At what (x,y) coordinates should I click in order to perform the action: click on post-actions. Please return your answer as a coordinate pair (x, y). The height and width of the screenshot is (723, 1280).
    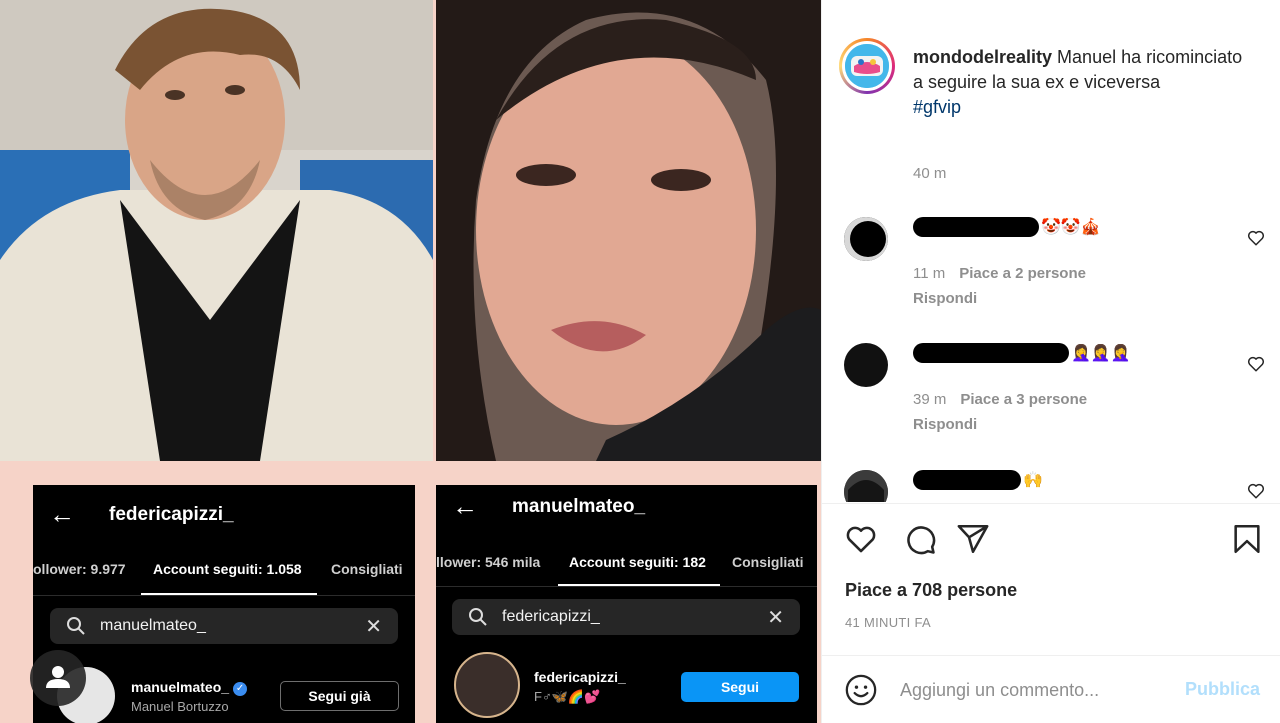
    Looking at the image, I should click on (1051, 540).